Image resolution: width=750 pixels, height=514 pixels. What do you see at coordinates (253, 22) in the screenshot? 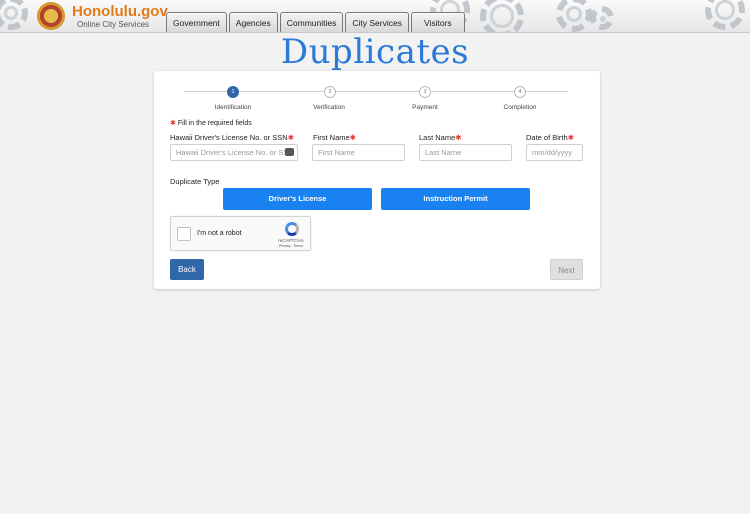
I see `nav-tab-agencies: Agencies` at bounding box center [253, 22].